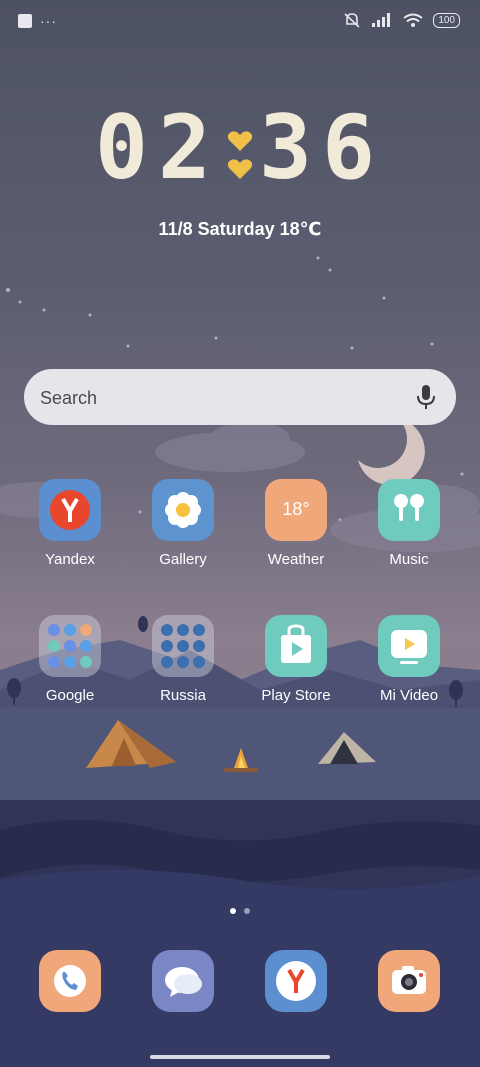 This screenshot has width=480, height=1067. Describe the element at coordinates (409, 559) in the screenshot. I see `app-label: Music` at that location.